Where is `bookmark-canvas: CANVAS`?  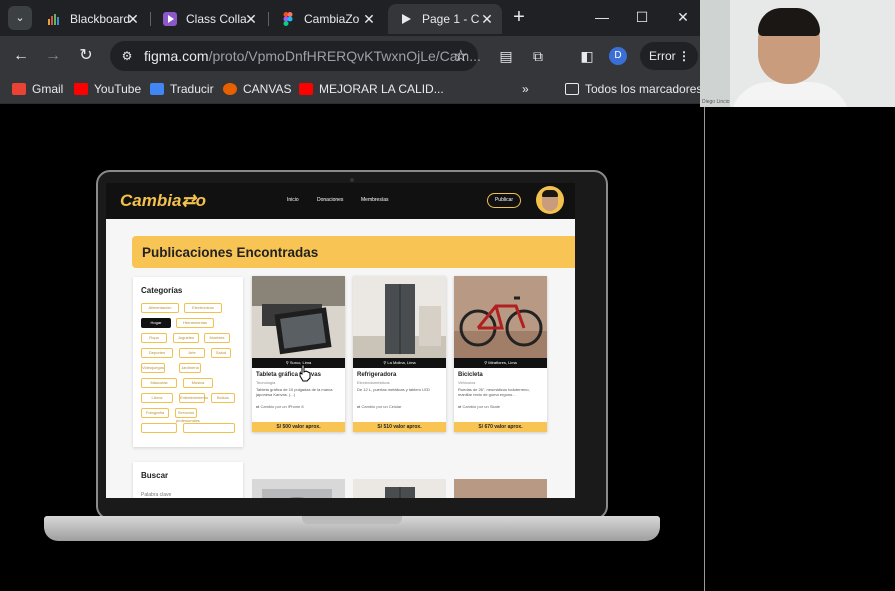
bookmark-canvas: CANVAS is located at coordinates (257, 89).